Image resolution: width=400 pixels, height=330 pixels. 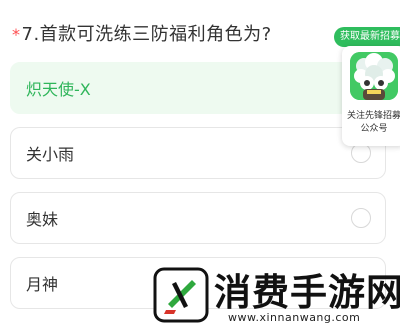 I want to click on mascot-icon, so click(x=374, y=76).